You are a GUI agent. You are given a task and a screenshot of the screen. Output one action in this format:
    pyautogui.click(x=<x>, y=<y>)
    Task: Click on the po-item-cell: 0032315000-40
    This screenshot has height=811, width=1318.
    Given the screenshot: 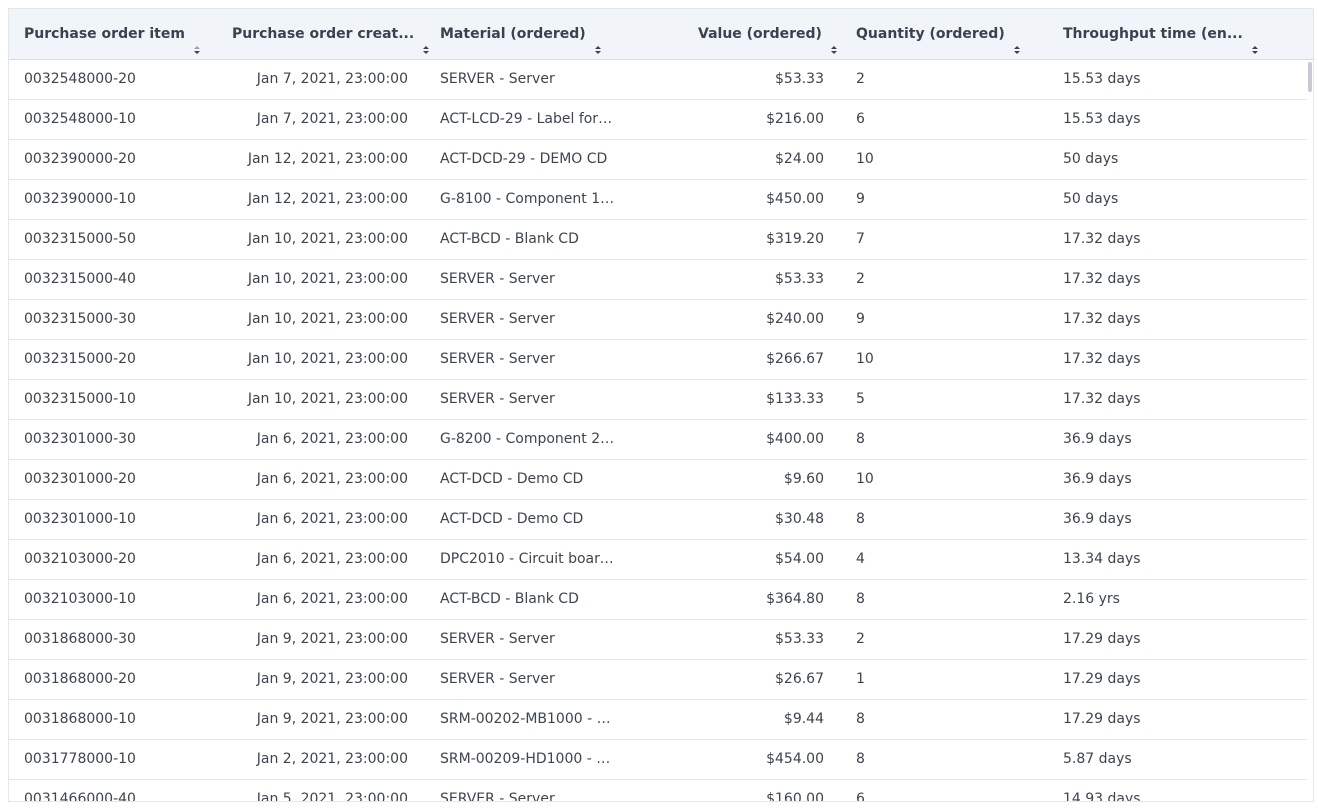 What is the action you would take?
    pyautogui.click(x=80, y=279)
    